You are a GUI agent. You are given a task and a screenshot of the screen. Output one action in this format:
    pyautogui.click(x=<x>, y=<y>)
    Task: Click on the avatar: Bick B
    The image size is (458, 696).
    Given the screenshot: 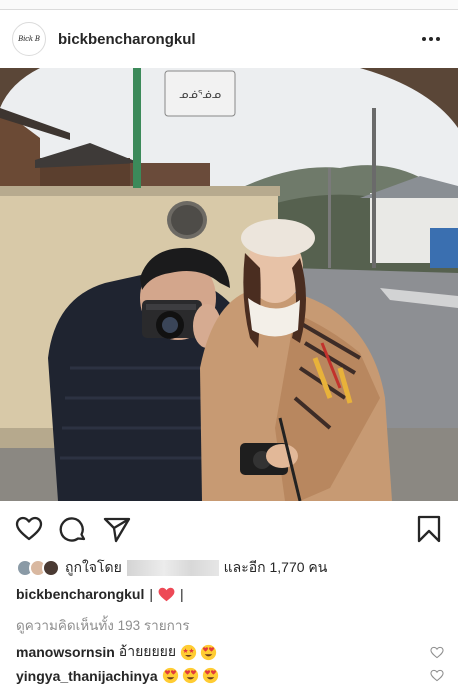 What is the action you would take?
    pyautogui.click(x=29, y=39)
    